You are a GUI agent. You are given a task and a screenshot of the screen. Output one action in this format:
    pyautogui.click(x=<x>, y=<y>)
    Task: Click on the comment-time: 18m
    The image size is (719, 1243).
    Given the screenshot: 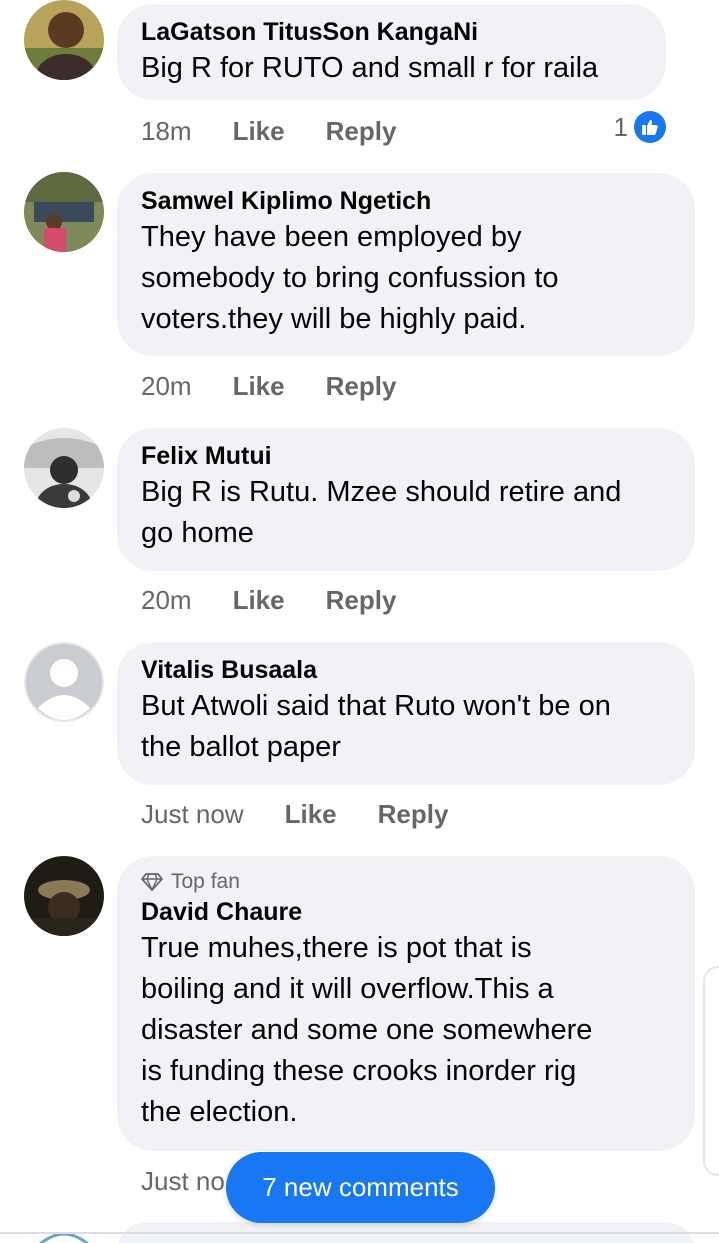 What is the action you would take?
    pyautogui.click(x=166, y=131)
    